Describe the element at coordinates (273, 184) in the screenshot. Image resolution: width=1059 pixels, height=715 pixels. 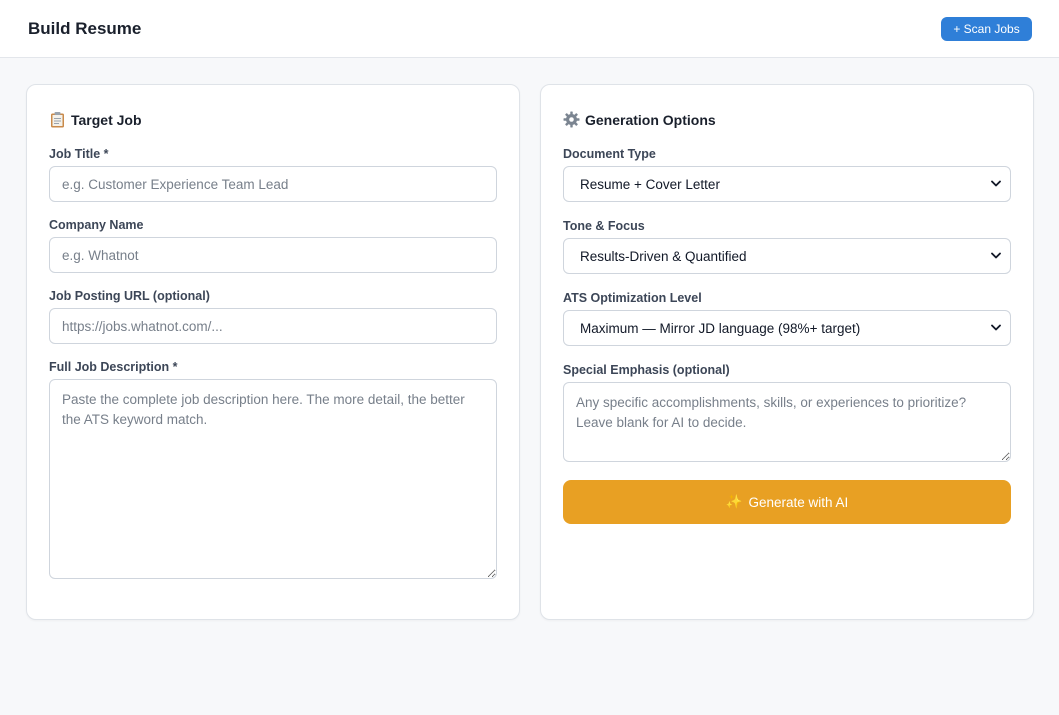
I see `job-title-input` at that location.